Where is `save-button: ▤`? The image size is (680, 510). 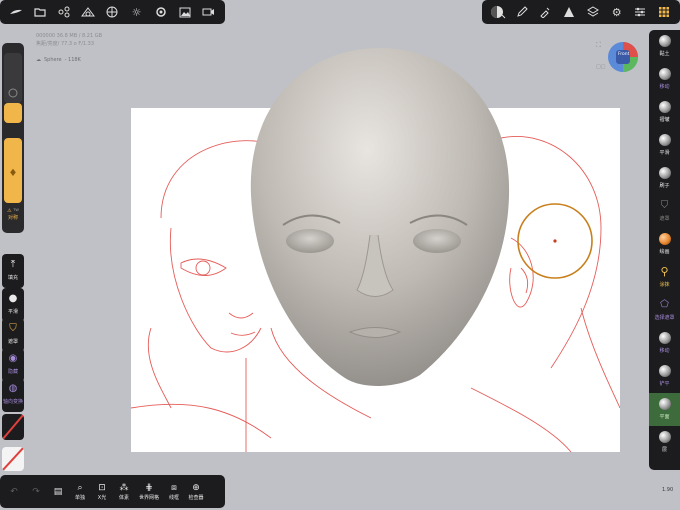 save-button: ▤ is located at coordinates (58, 492).